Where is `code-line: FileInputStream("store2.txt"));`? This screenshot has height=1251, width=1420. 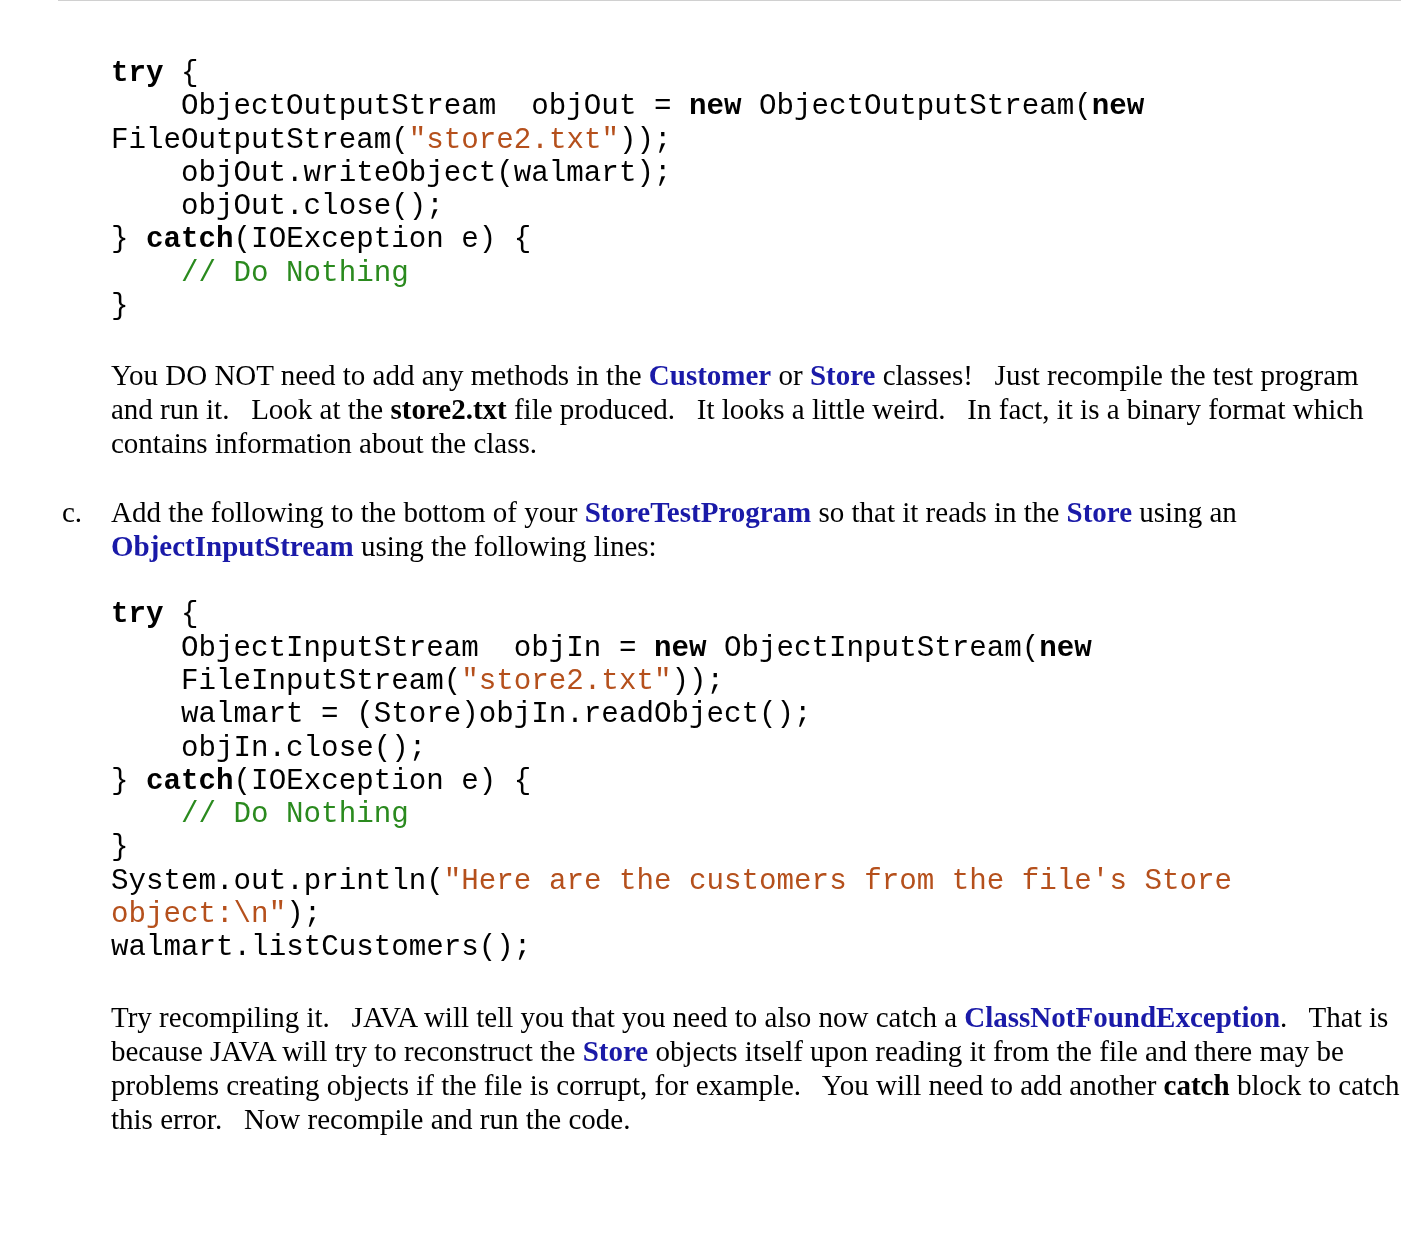 code-line: FileInputStream("store2.txt")); is located at coordinates (452, 681).